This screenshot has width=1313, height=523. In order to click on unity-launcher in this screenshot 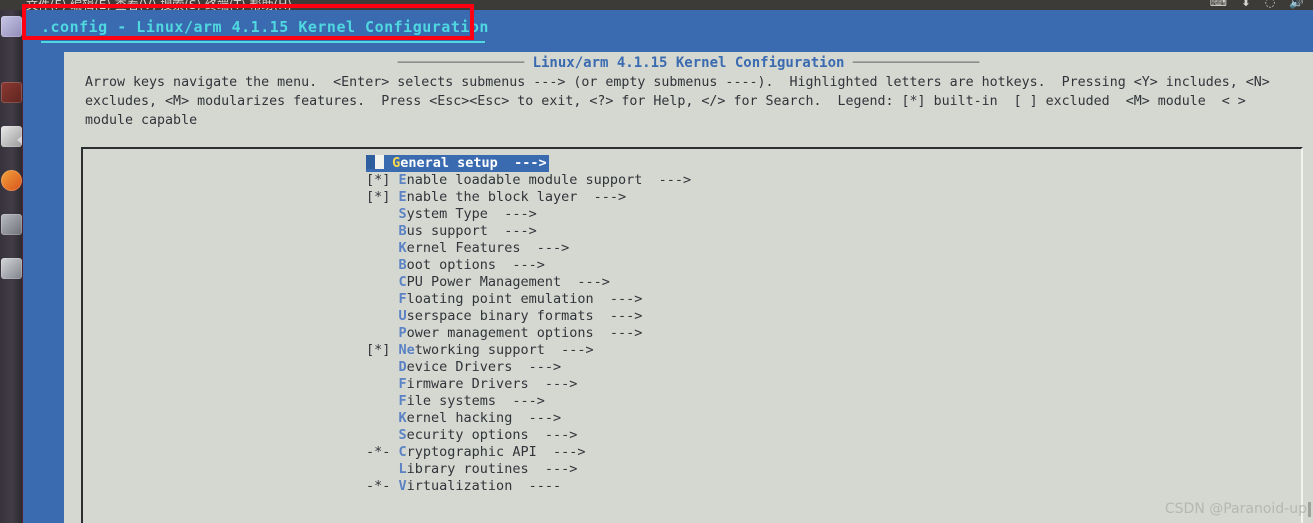, I will do `click(11, 266)`.